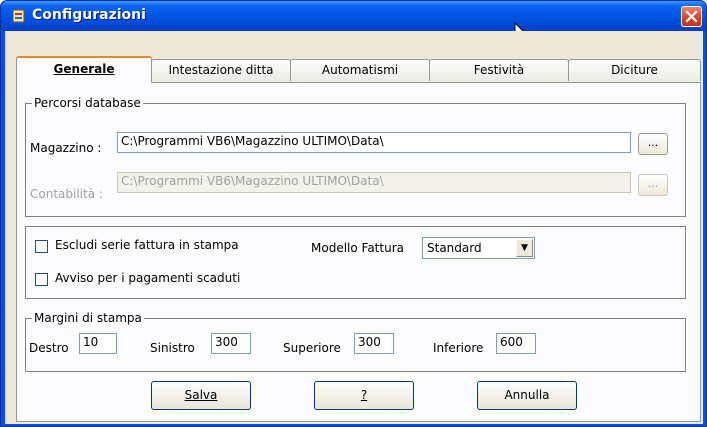 The height and width of the screenshot is (427, 707). I want to click on tab-automatismi-label: Automatismi, so click(360, 70).